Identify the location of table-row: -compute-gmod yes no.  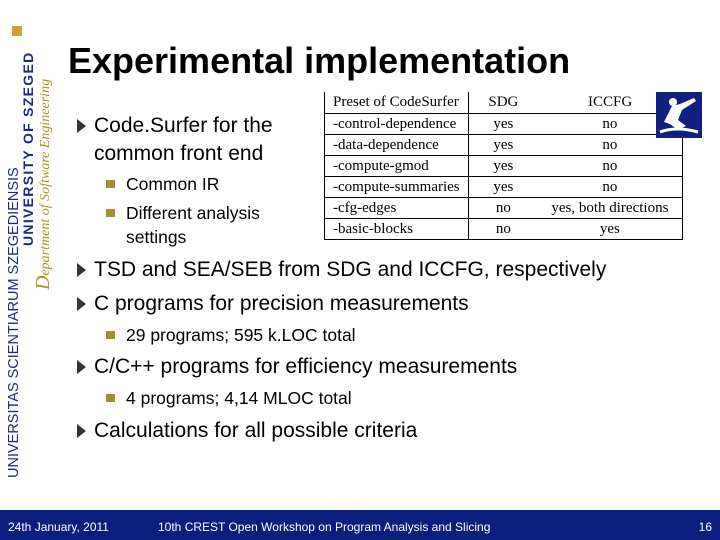
(503, 166).